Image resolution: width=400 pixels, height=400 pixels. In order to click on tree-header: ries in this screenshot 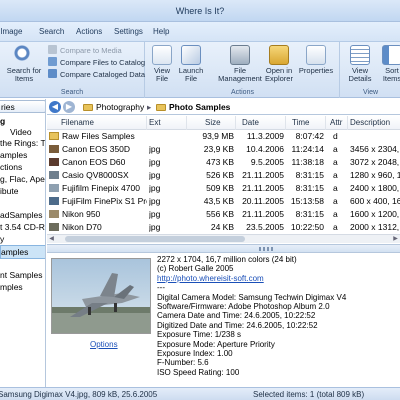, I will do `click(22, 106)`.